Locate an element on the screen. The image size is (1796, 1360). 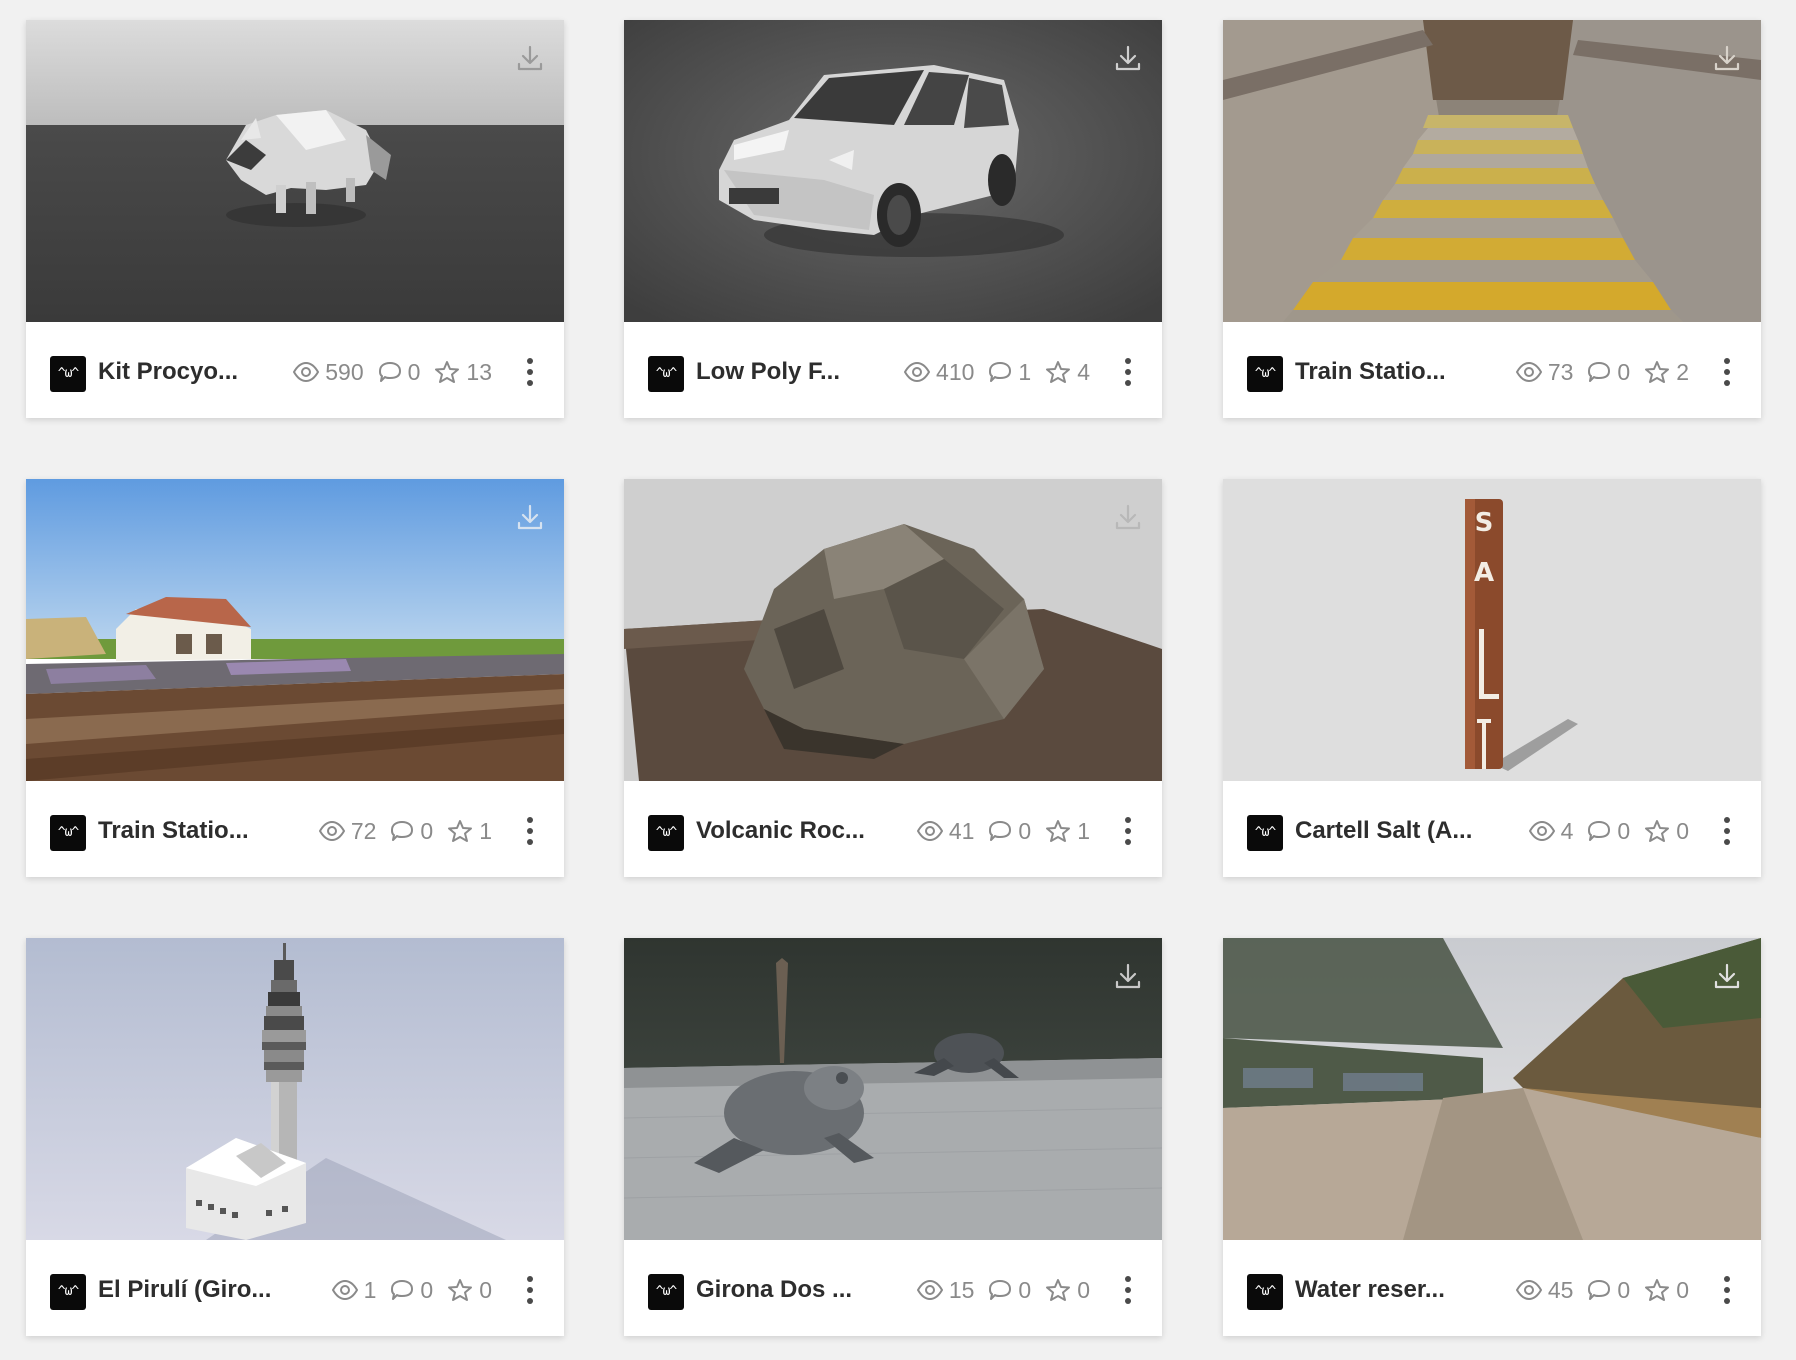
model-card: S A ^ω^ Cartell Salt (A... 4 0 0 is located at coordinates (1492, 678).